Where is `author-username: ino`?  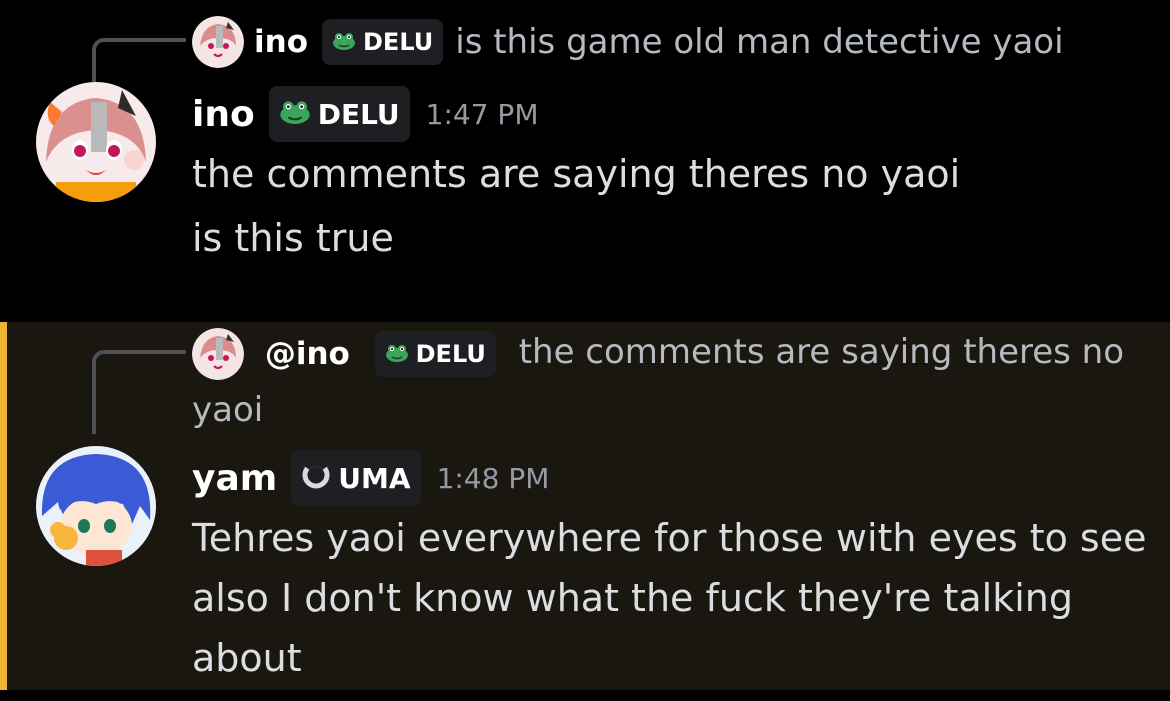
author-username: ino is located at coordinates (223, 114).